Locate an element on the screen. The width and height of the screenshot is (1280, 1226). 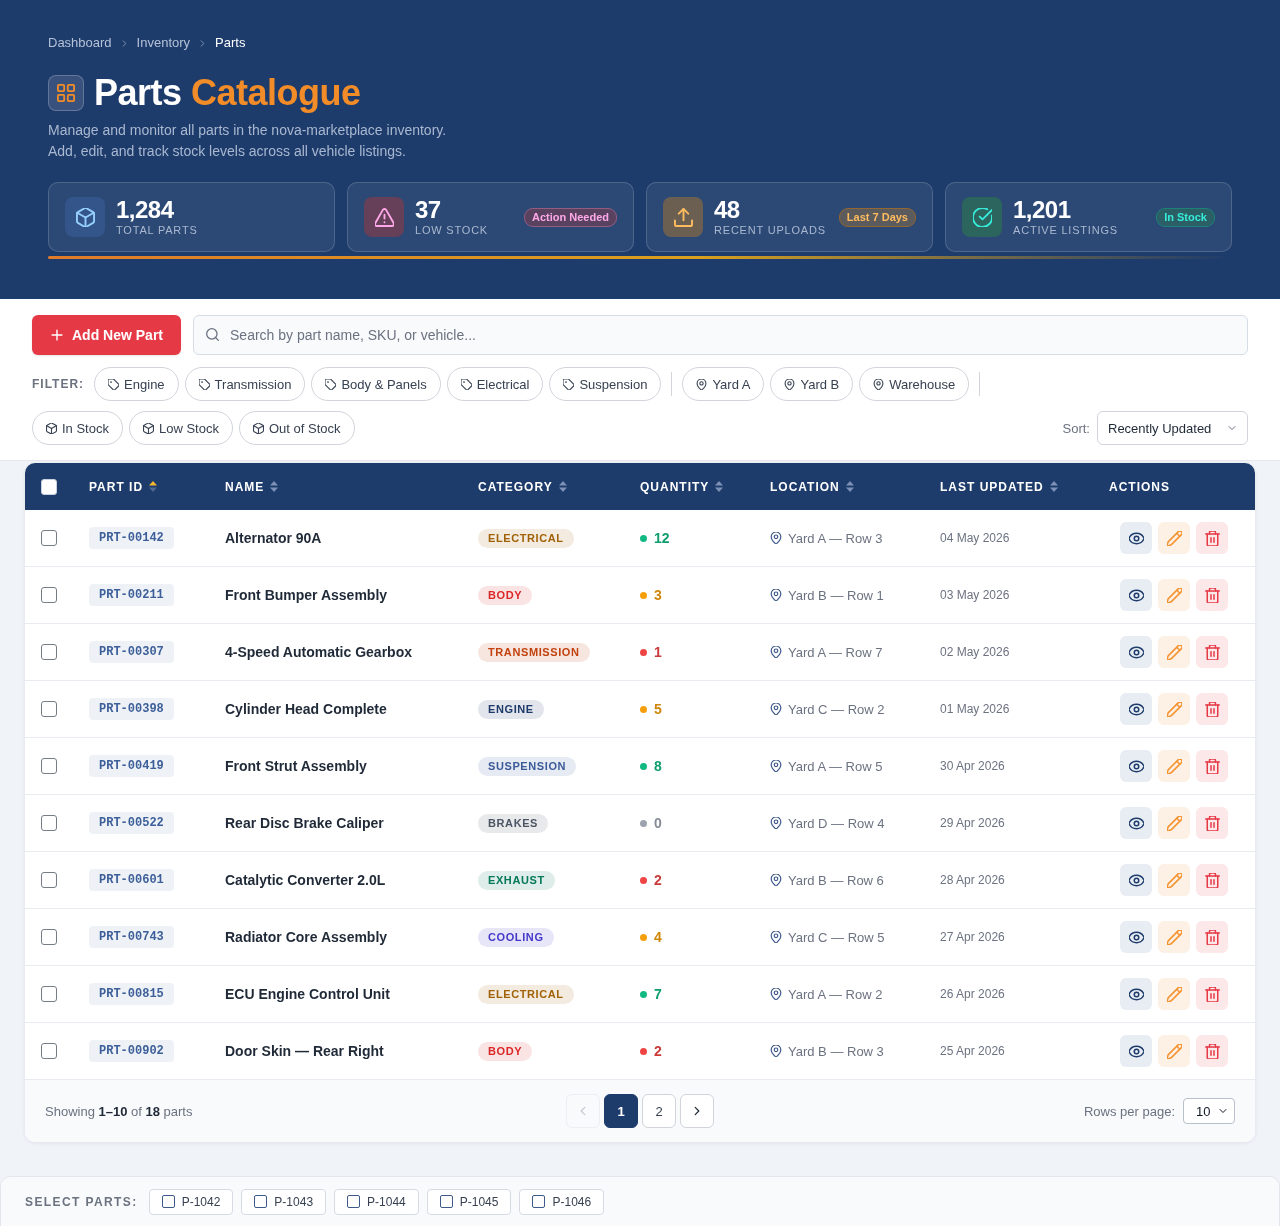
pencil-icon is located at coordinates (1174, 823).